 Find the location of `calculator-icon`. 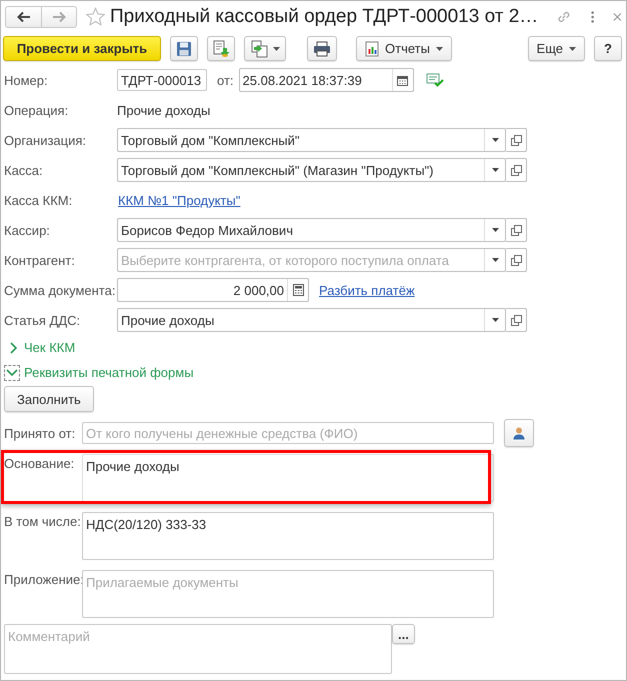

calculator-icon is located at coordinates (298, 290).